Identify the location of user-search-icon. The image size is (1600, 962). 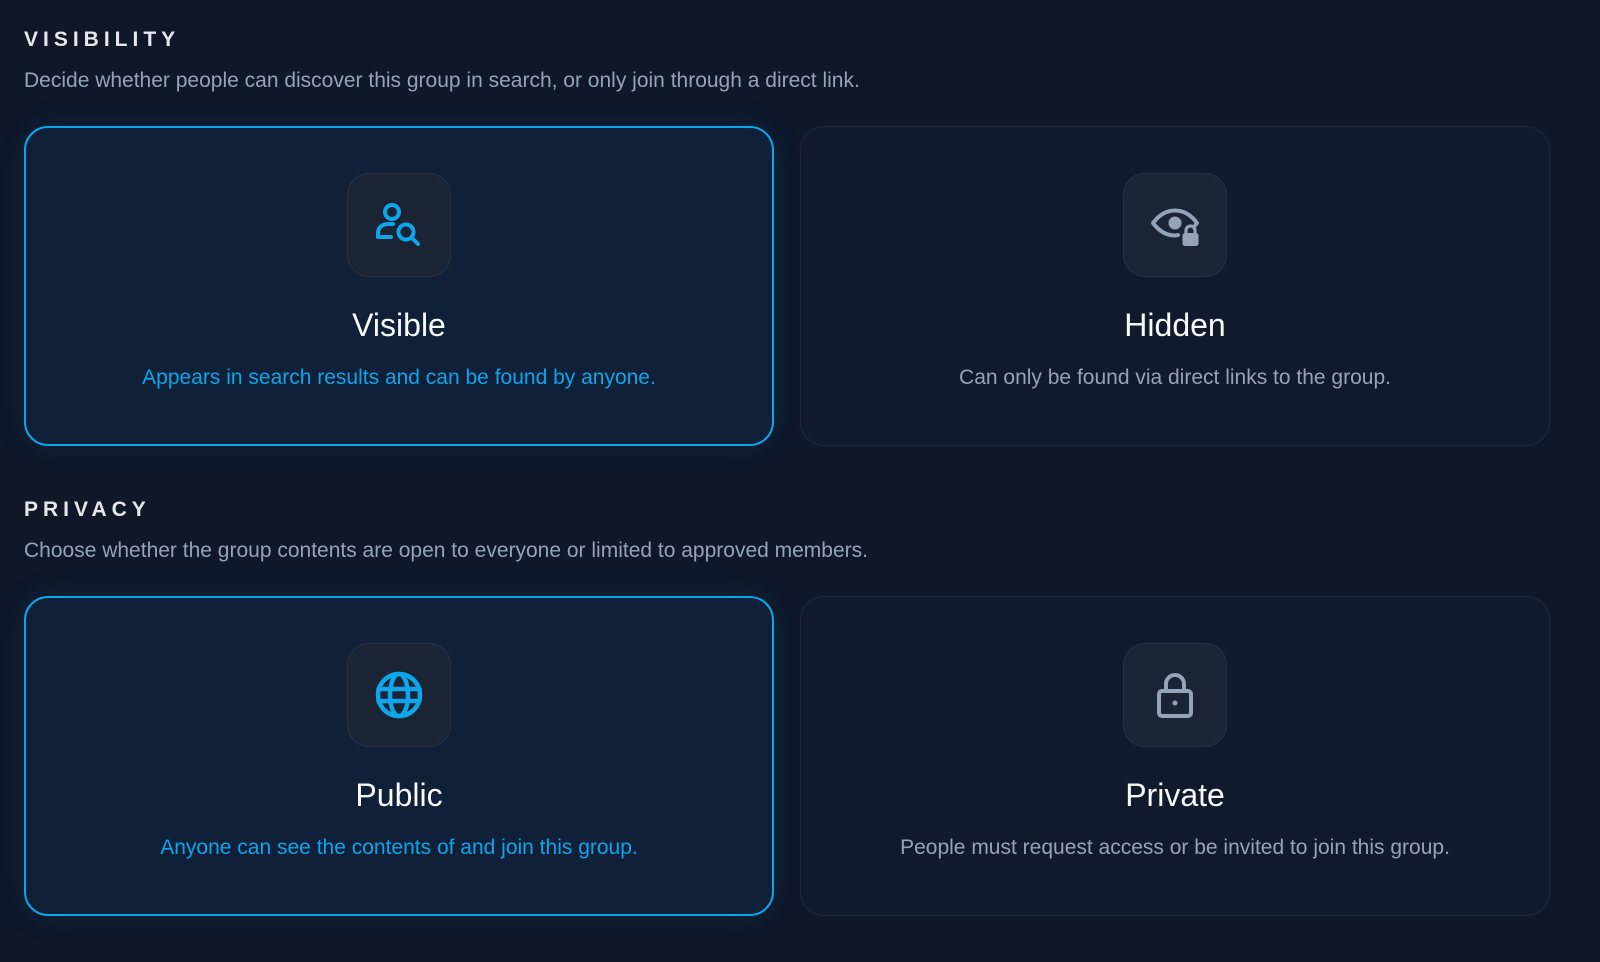
(399, 225).